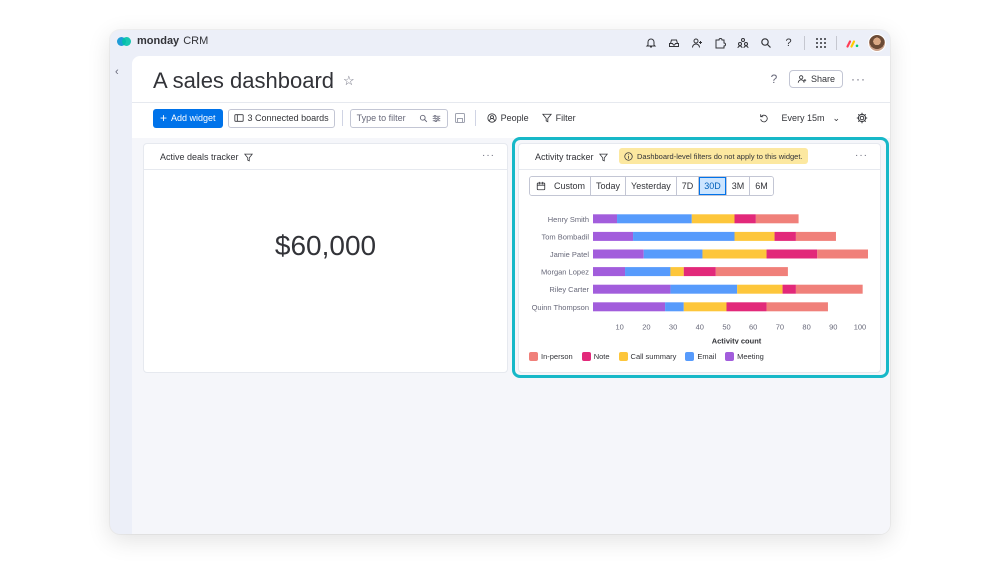 The image size is (1000, 563). I want to click on integrations-icon, so click(719, 43).